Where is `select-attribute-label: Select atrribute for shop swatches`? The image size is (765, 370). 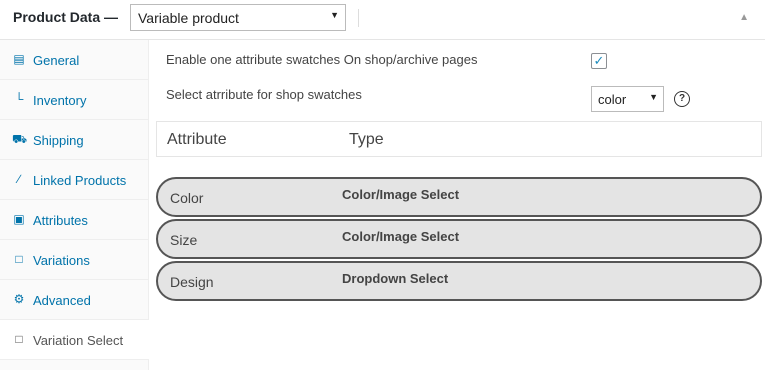
select-attribute-label: Select atrribute for shop swatches is located at coordinates (264, 94).